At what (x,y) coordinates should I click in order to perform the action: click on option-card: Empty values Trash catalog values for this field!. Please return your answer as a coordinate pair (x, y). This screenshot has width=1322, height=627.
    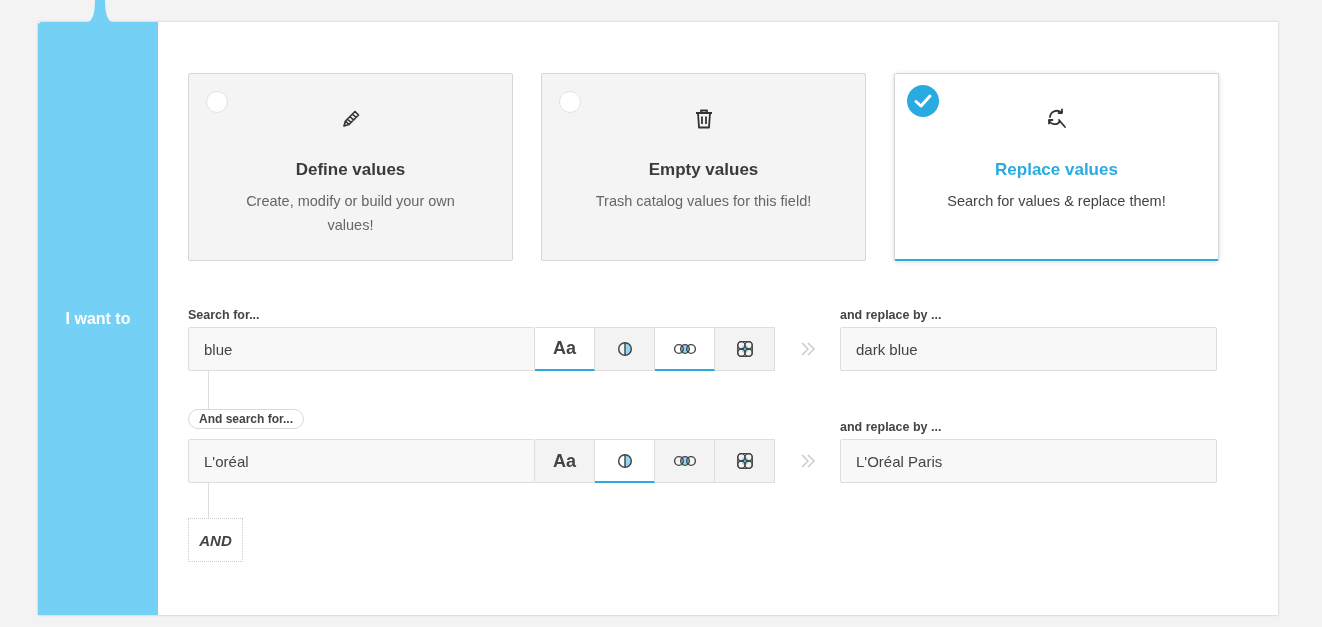
    Looking at the image, I should click on (703, 167).